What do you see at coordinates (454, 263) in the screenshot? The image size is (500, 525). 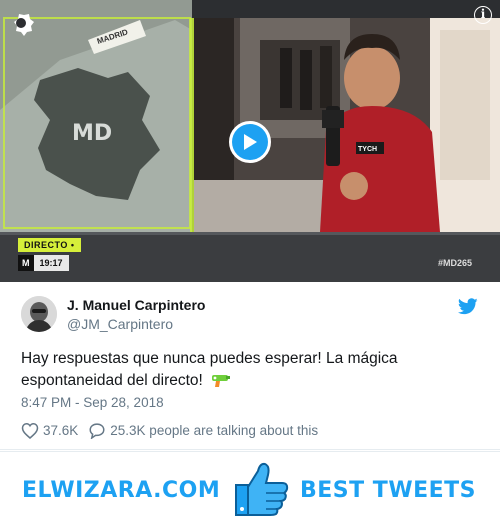 I see `broadcast-hashtag: #MD265` at bounding box center [454, 263].